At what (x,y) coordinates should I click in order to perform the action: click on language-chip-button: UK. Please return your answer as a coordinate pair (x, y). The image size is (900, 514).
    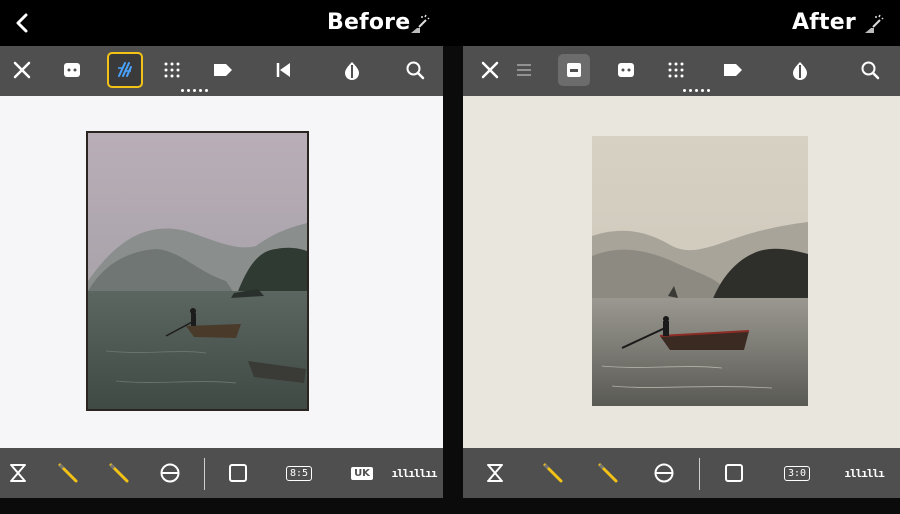
    Looking at the image, I should click on (362, 473).